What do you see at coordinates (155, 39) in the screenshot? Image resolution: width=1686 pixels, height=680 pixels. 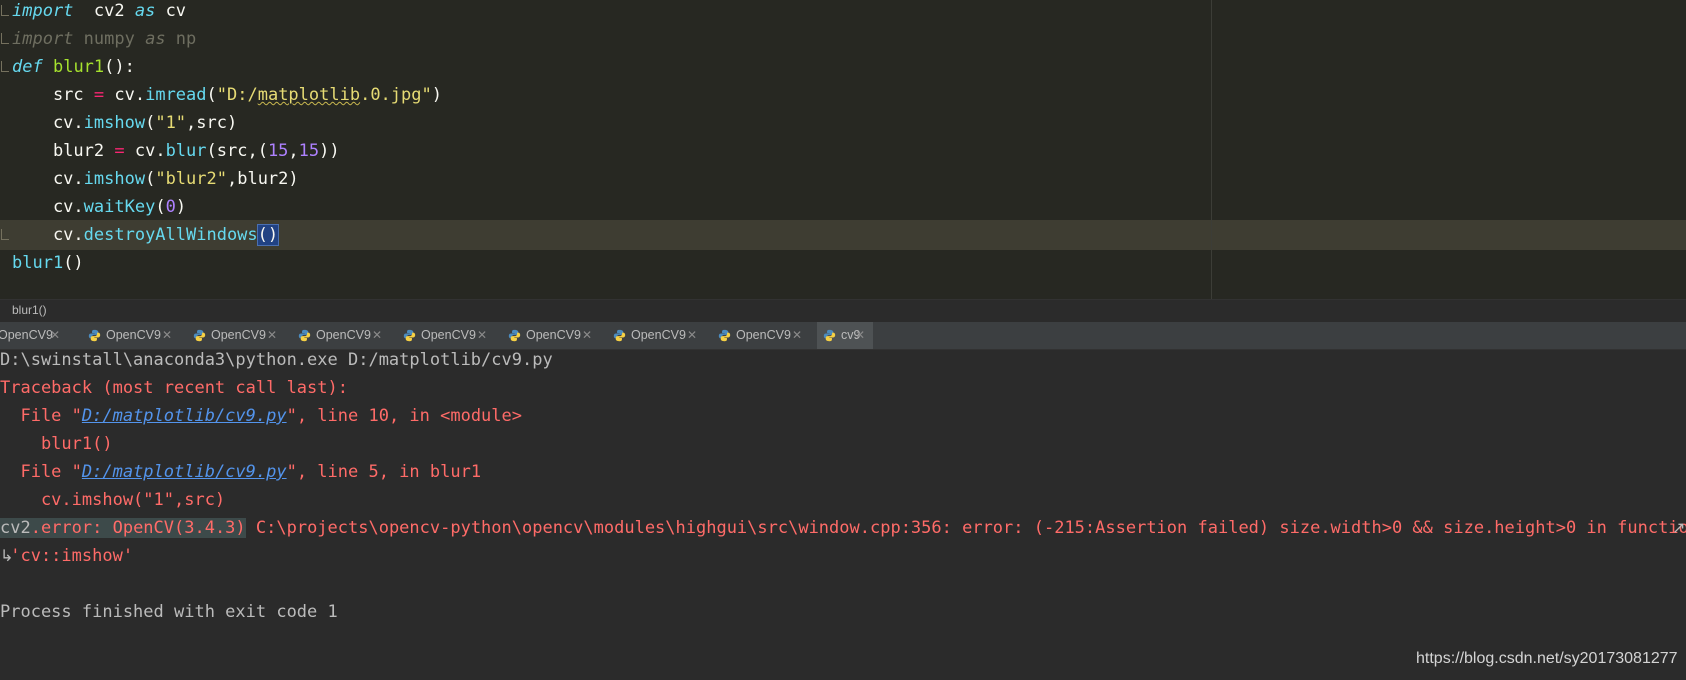 I see `code-token: as` at bounding box center [155, 39].